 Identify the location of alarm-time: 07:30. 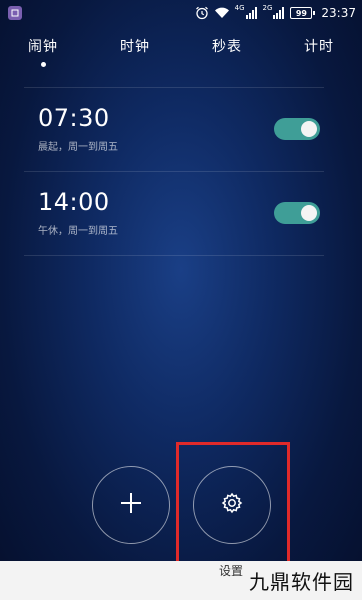
(74, 118).